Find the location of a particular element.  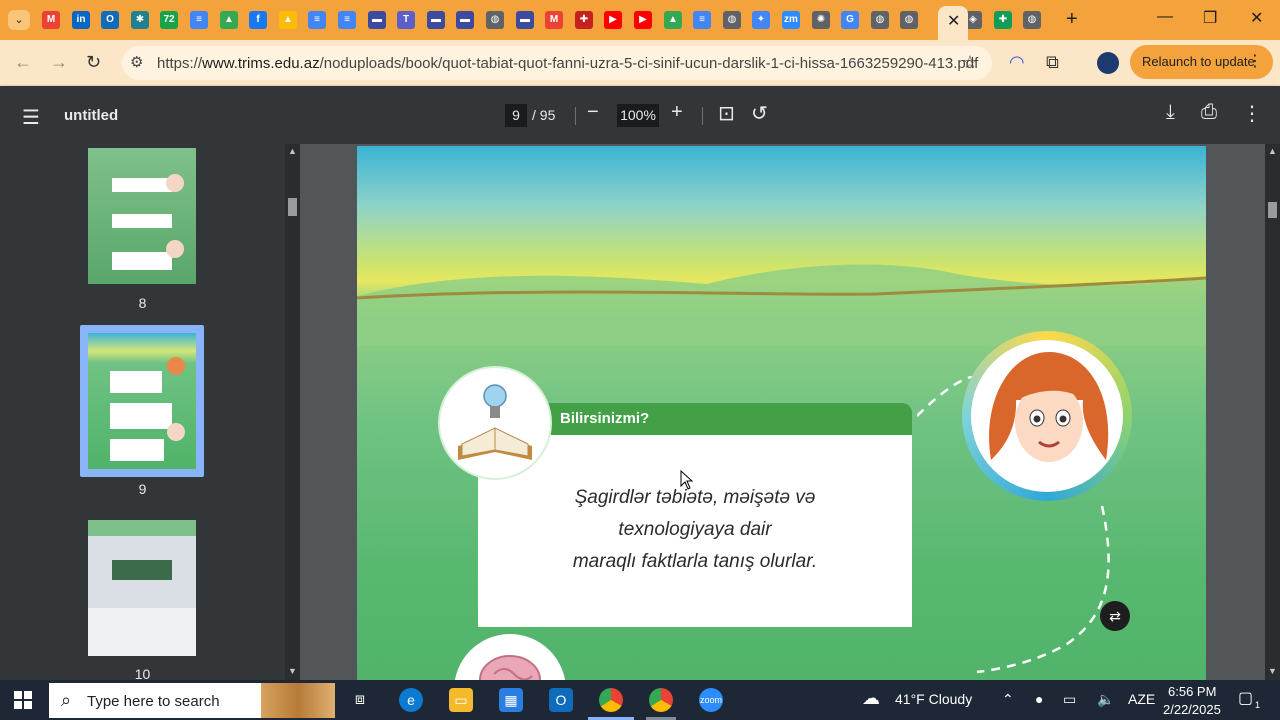

close-tab-icon: ✕ is located at coordinates (953, 21).